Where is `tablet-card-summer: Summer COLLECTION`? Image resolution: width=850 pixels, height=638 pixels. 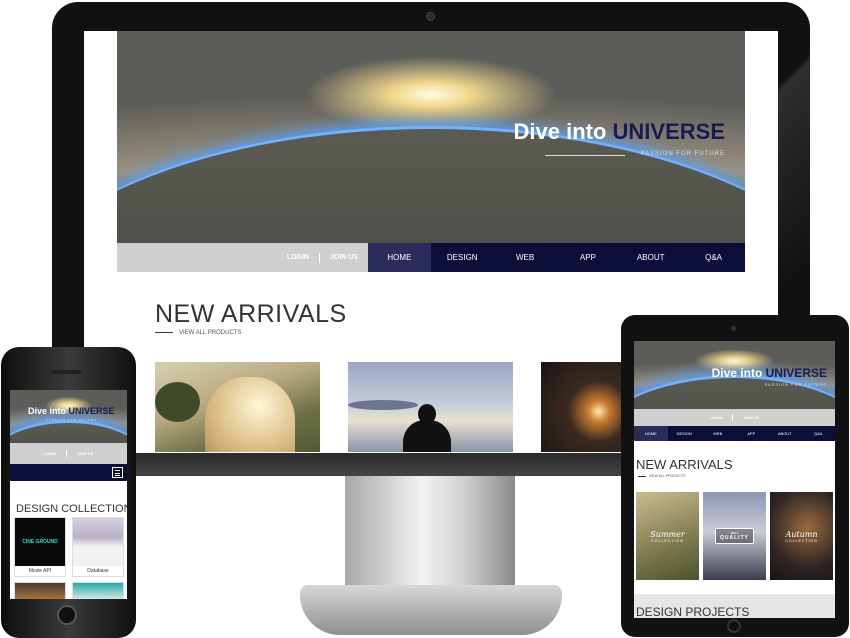
tablet-card-summer: Summer COLLECTION is located at coordinates (667, 536).